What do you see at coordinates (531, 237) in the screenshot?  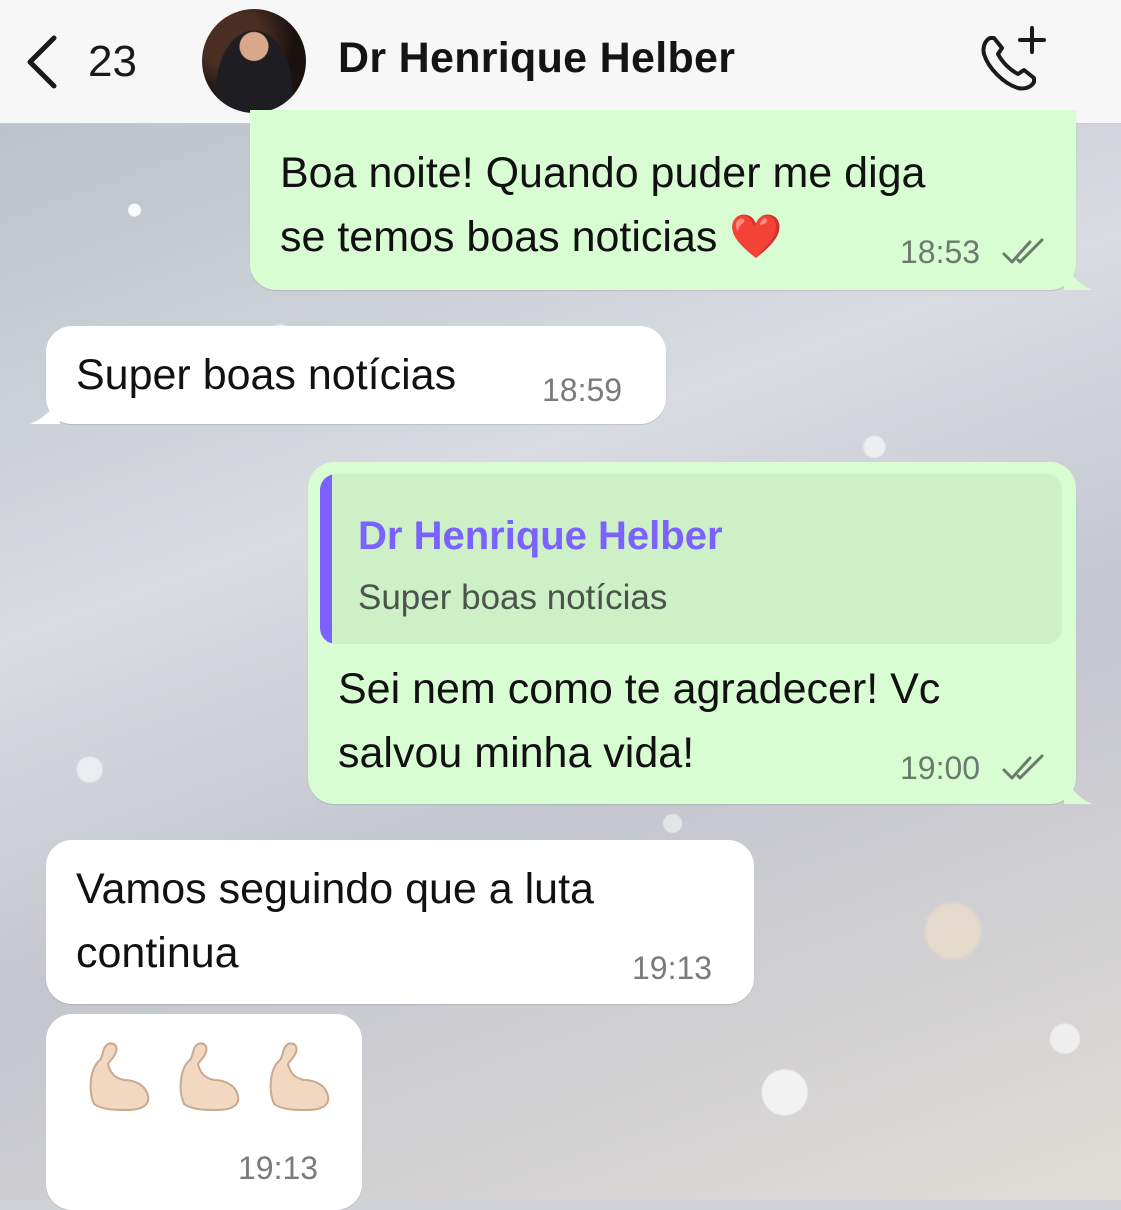 I see `message-text: se temos boas noticias ❤️` at bounding box center [531, 237].